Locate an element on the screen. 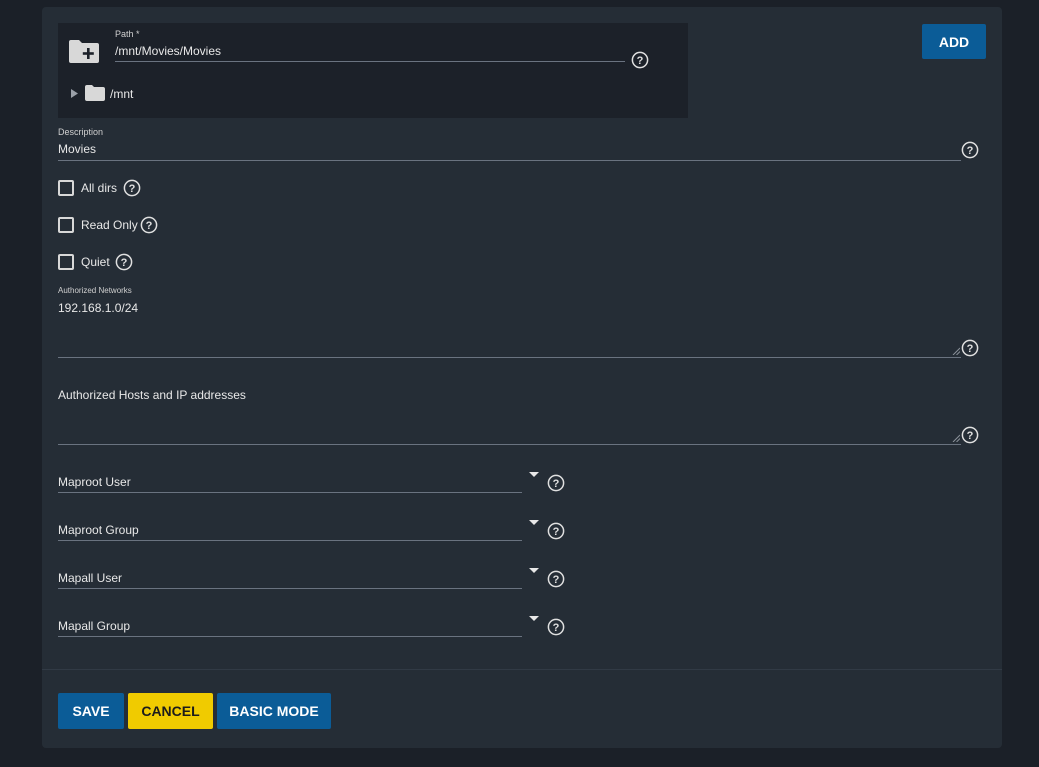  save-button: SAVE is located at coordinates (91, 711).